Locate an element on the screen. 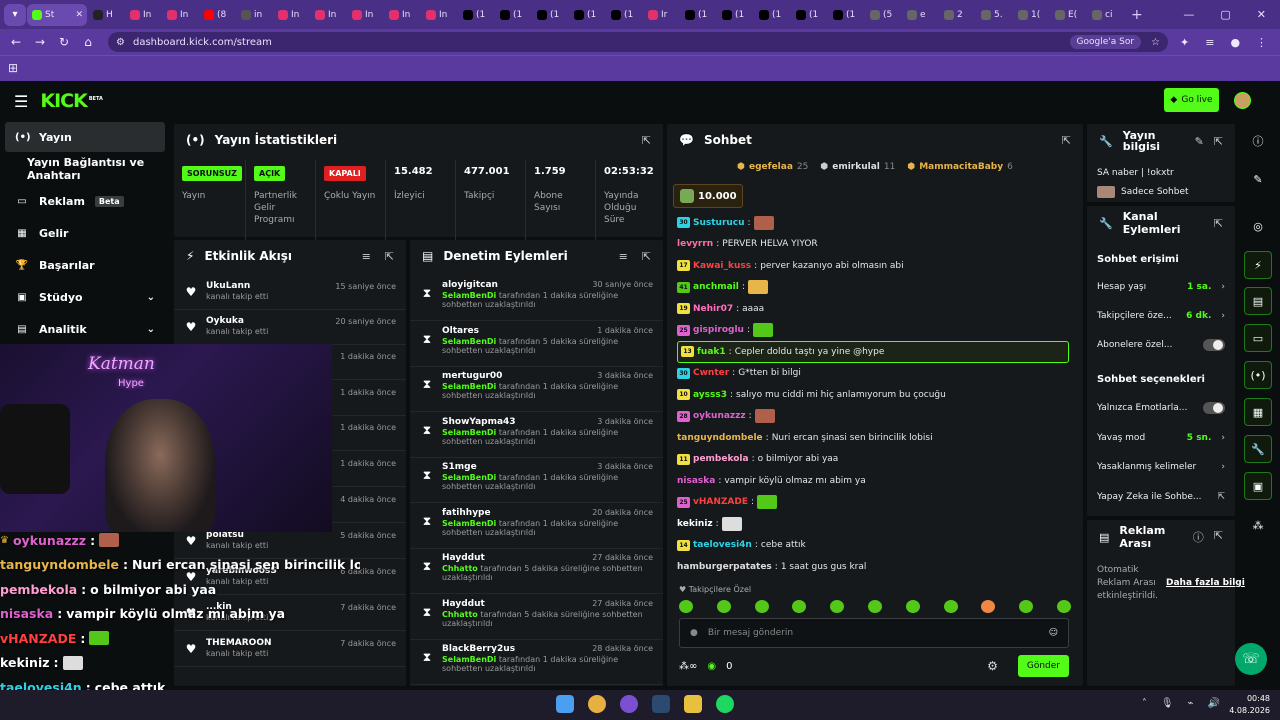  clock: 00:48 4.08.2026 is located at coordinates (1249, 705).